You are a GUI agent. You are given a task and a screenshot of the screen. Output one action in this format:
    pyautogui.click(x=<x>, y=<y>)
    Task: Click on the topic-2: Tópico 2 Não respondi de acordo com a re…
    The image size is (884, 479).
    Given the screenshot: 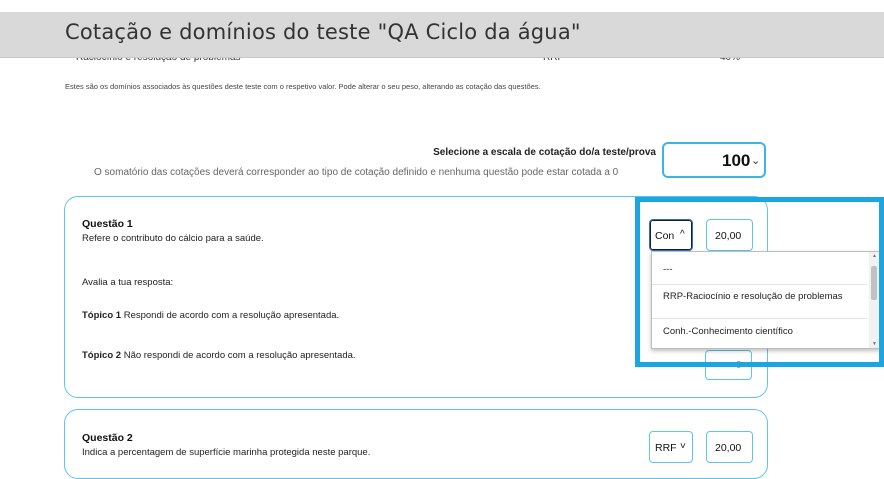 What is the action you would take?
    pyautogui.click(x=219, y=355)
    